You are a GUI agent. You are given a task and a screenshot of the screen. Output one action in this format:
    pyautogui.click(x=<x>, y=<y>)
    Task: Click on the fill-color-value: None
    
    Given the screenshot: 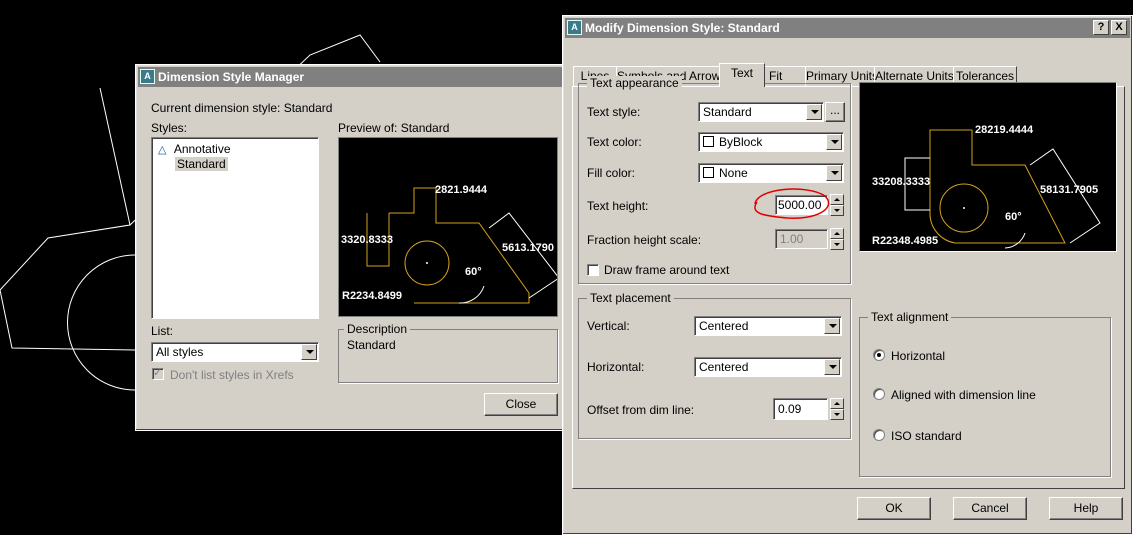 What is the action you would take?
    pyautogui.click(x=733, y=173)
    